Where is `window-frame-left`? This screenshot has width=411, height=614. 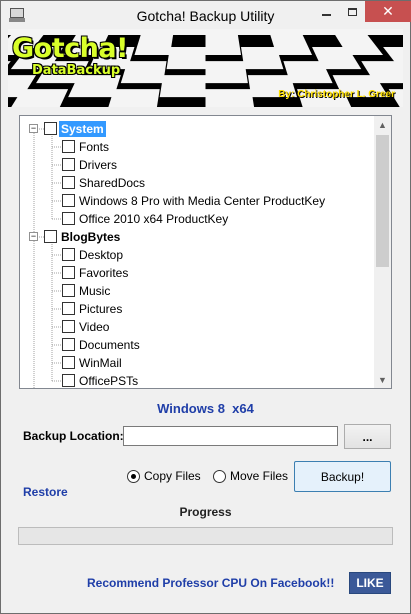 window-frame-left is located at coordinates (0, 322).